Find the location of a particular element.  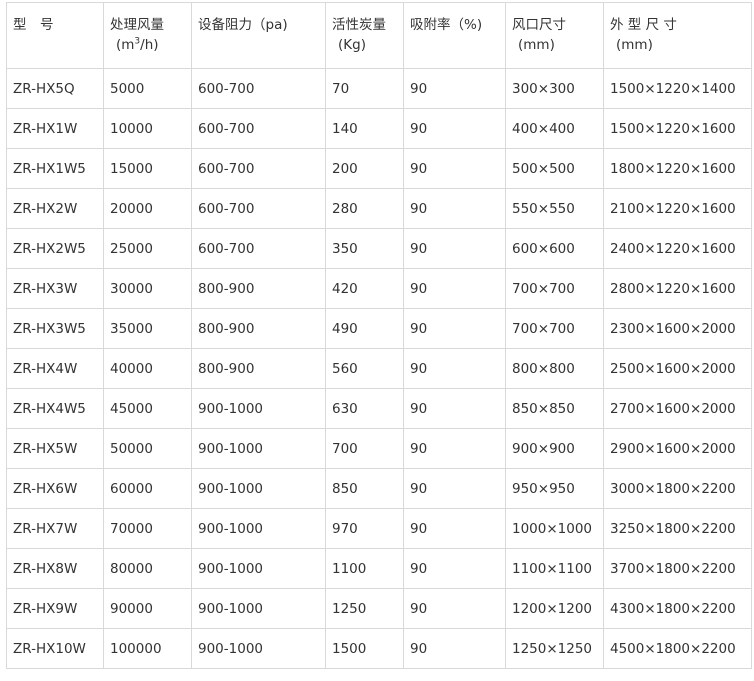

cell-model: ZR-HX7W is located at coordinates (55, 528).